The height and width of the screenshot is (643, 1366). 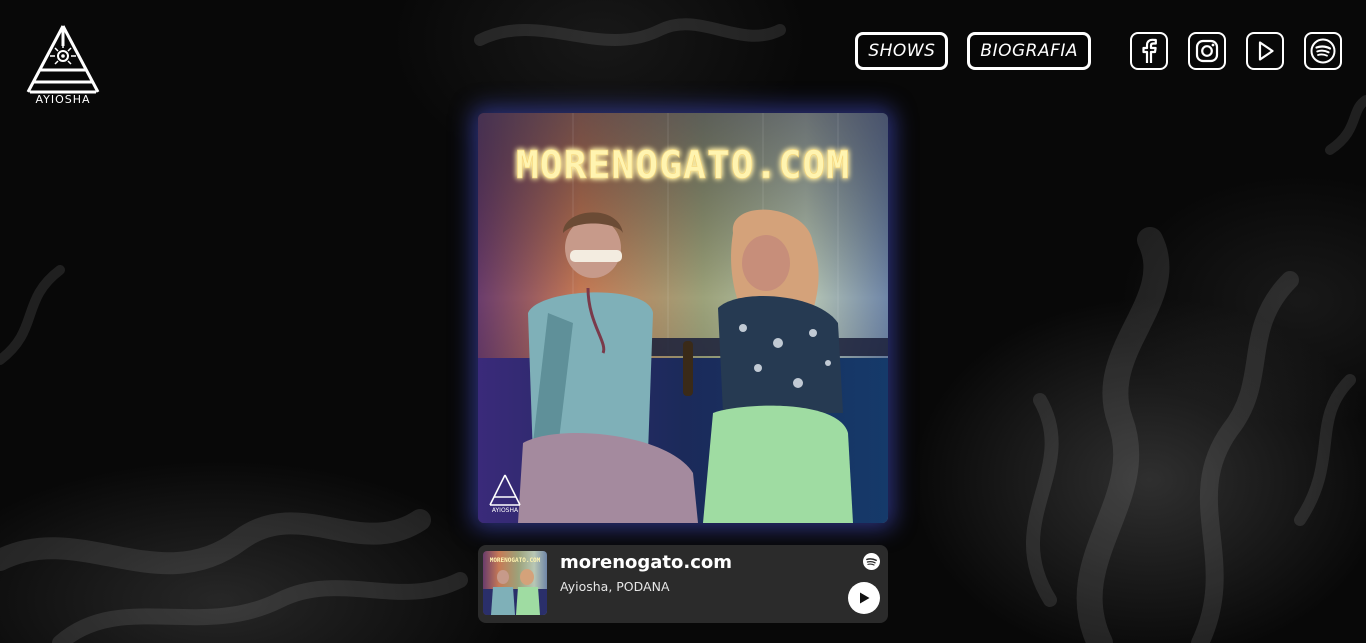 I want to click on play-icon, so click(x=865, y=598).